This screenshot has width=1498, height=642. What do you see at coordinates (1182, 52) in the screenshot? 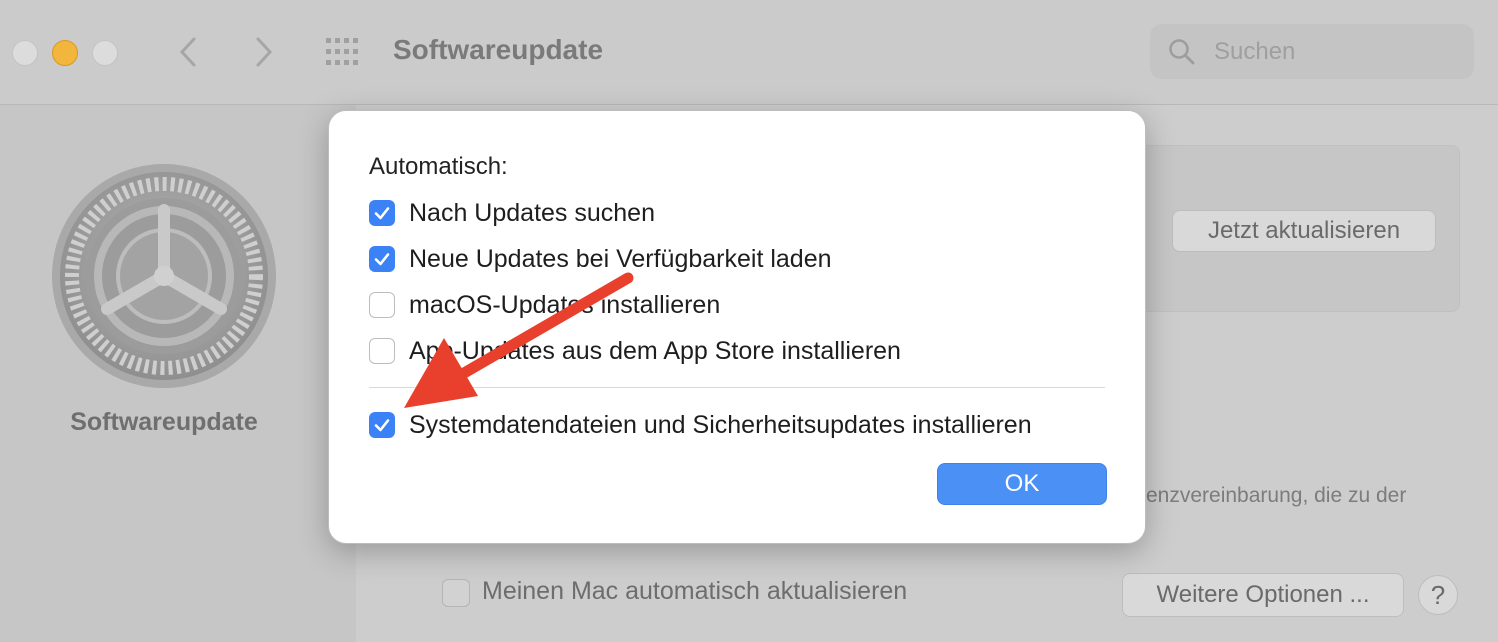
I see `search-icon` at bounding box center [1182, 52].